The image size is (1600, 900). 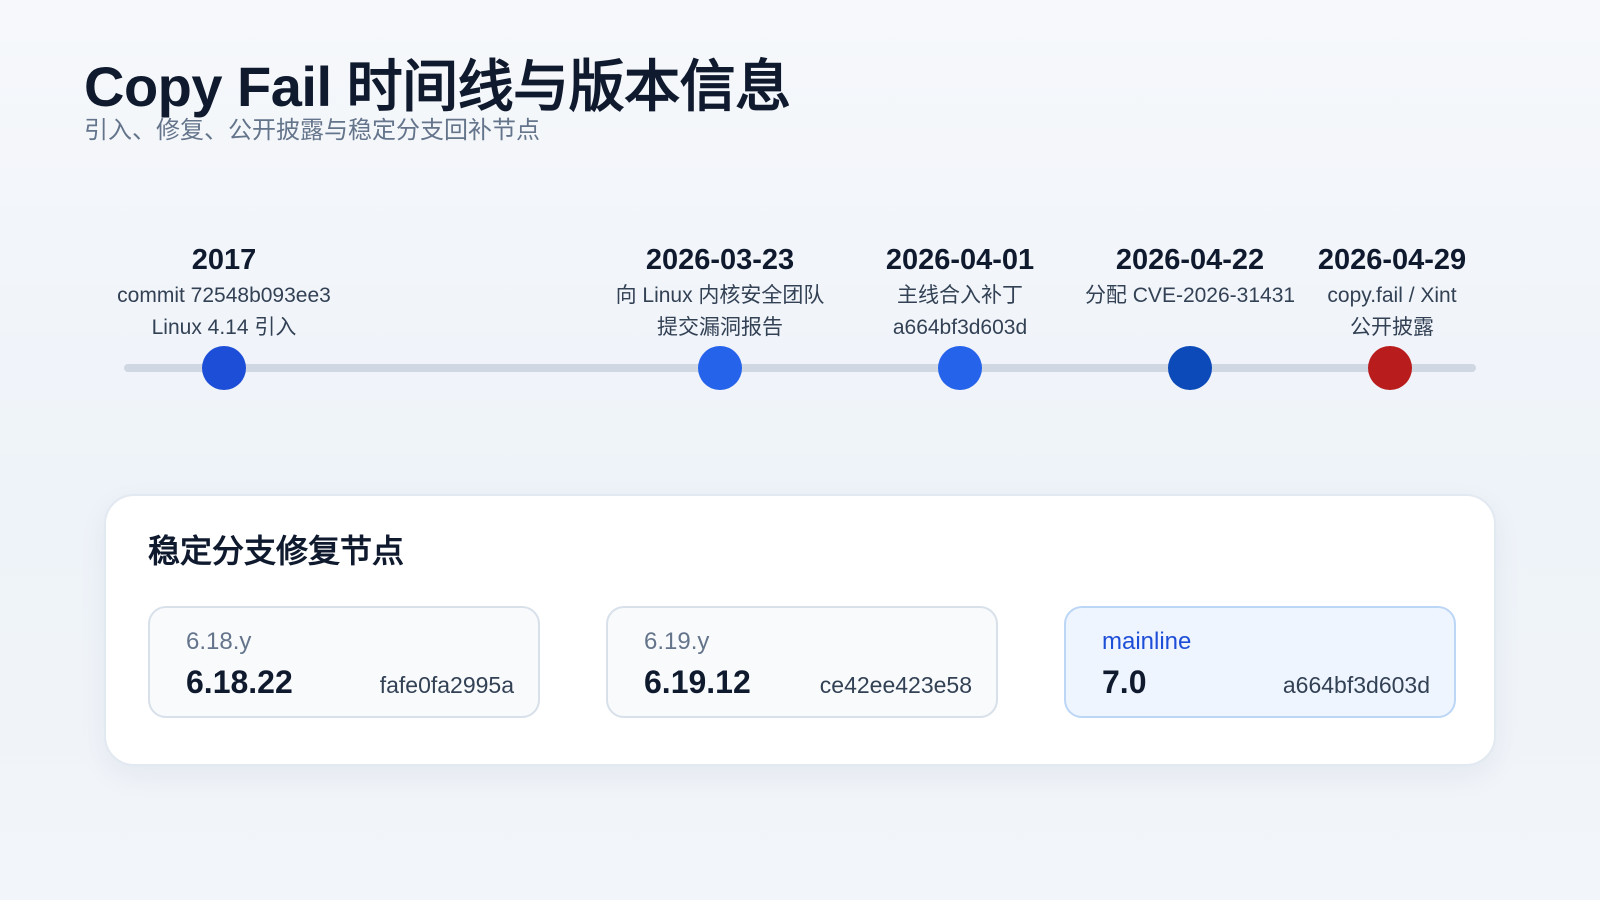 I want to click on event-date: 2026-04-29, so click(x=1392, y=260).